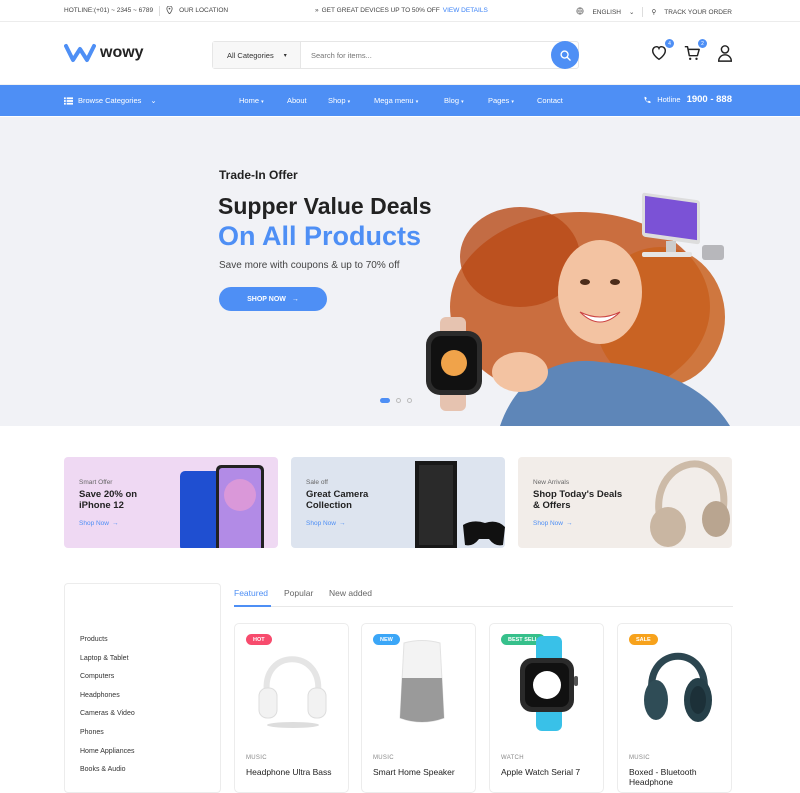 This screenshot has width=800, height=793. Describe the element at coordinates (551, 772) in the screenshot. I see `product-name: Apple Watch Serial 7` at that location.